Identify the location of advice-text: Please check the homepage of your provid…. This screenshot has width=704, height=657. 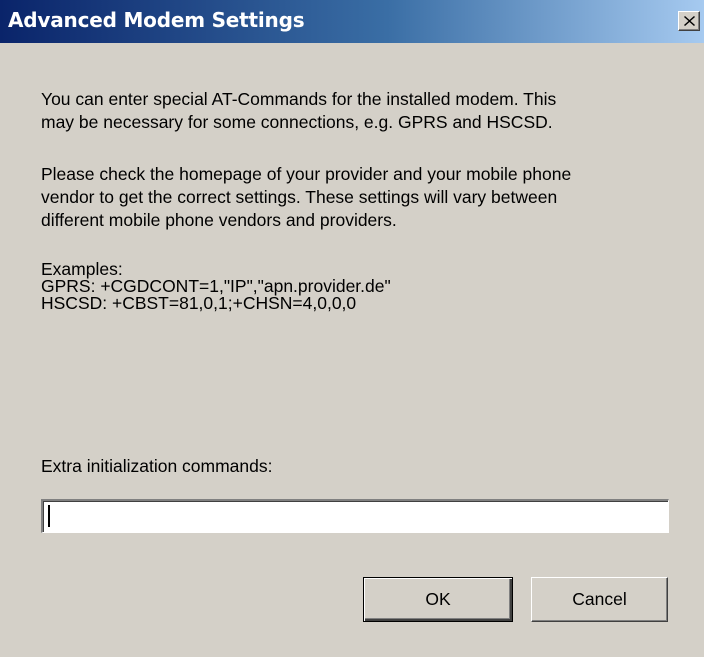
(306, 197).